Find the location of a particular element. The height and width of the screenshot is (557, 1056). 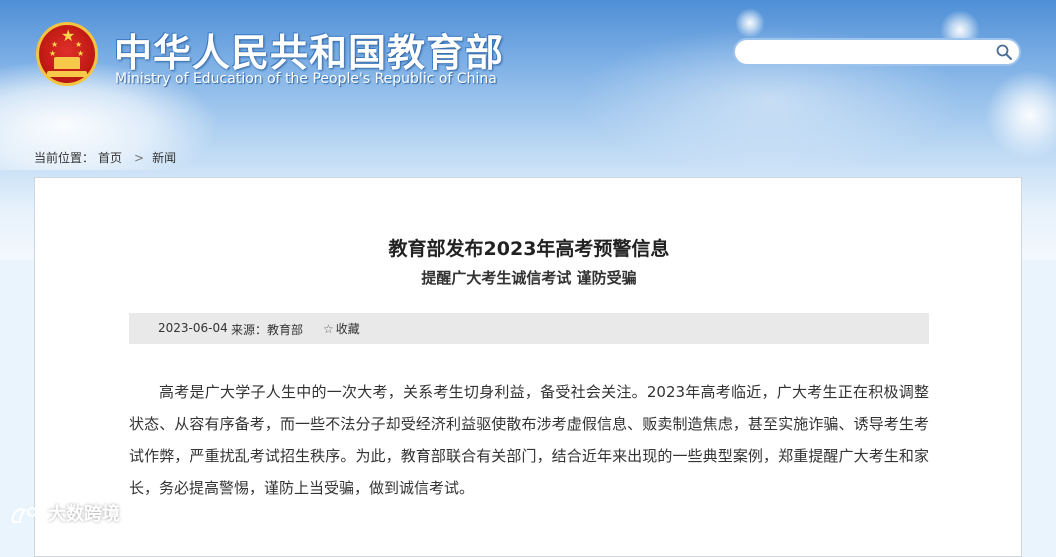

breadcrumb-news-link: 新闻 is located at coordinates (164, 158).